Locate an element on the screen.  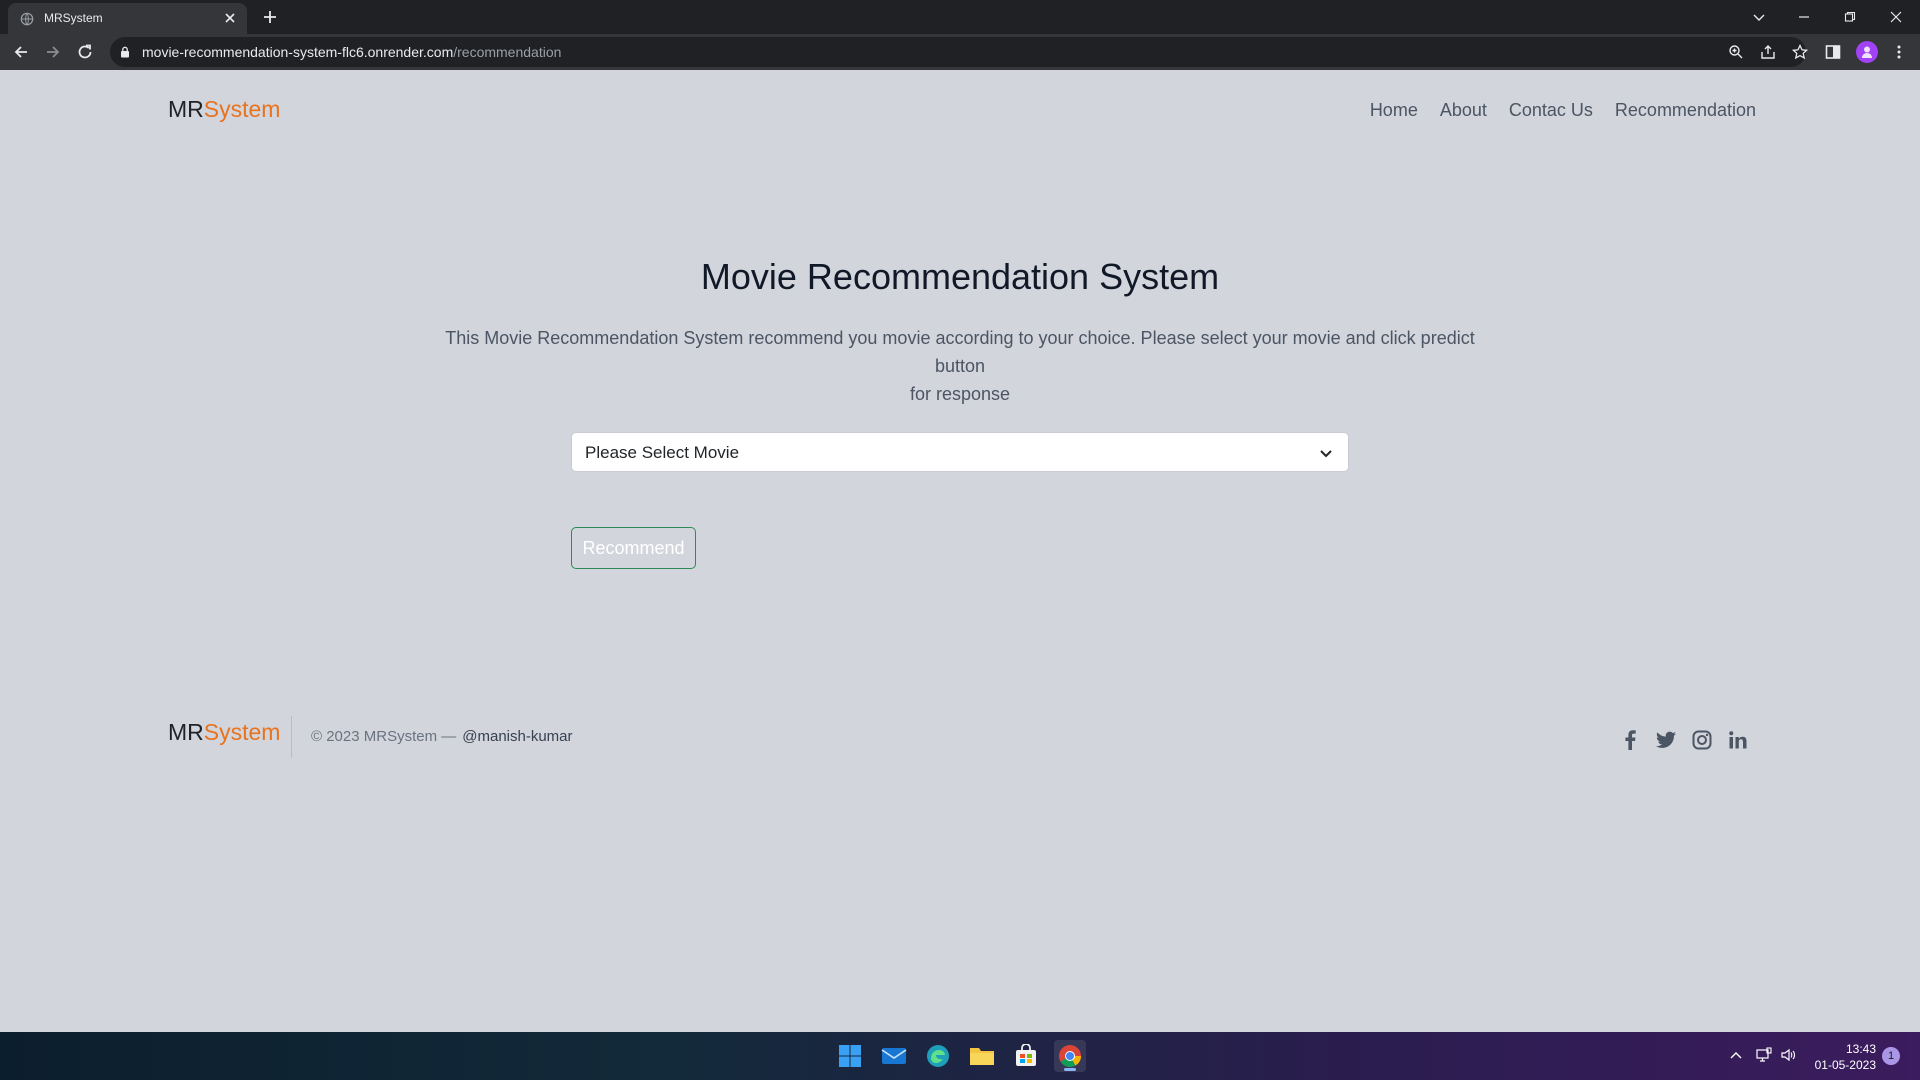
close-tab-icon is located at coordinates (230, 18).